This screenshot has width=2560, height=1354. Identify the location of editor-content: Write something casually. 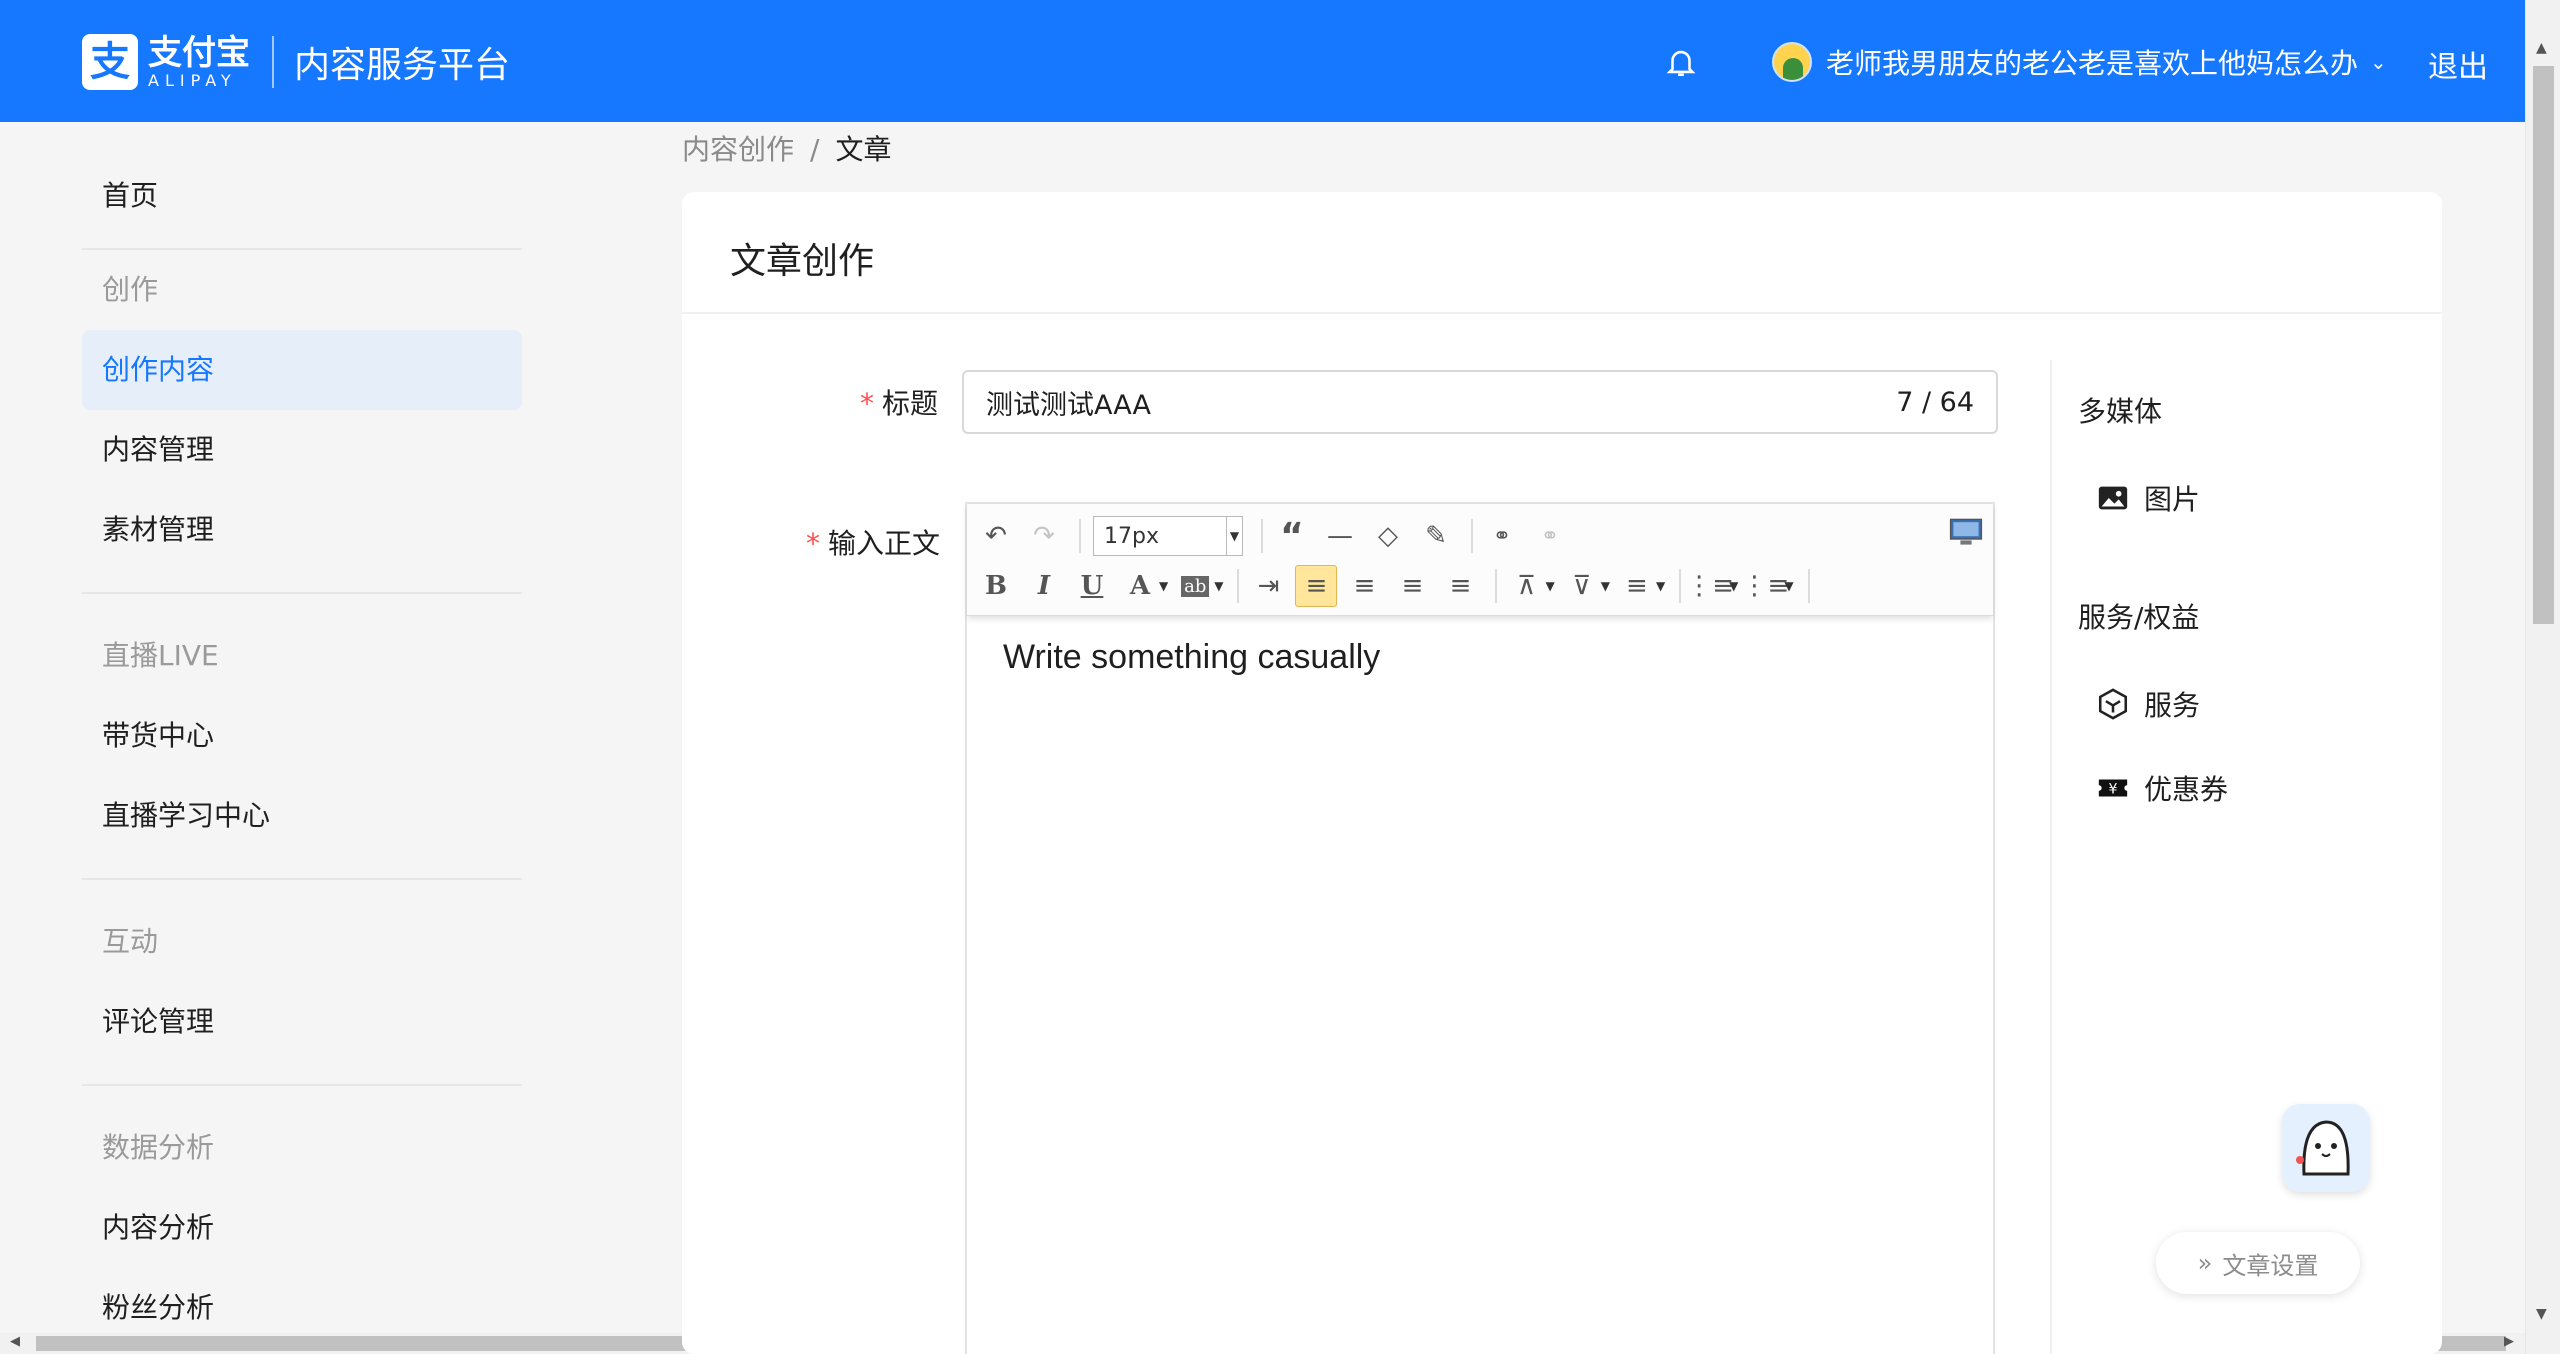
(1191, 657).